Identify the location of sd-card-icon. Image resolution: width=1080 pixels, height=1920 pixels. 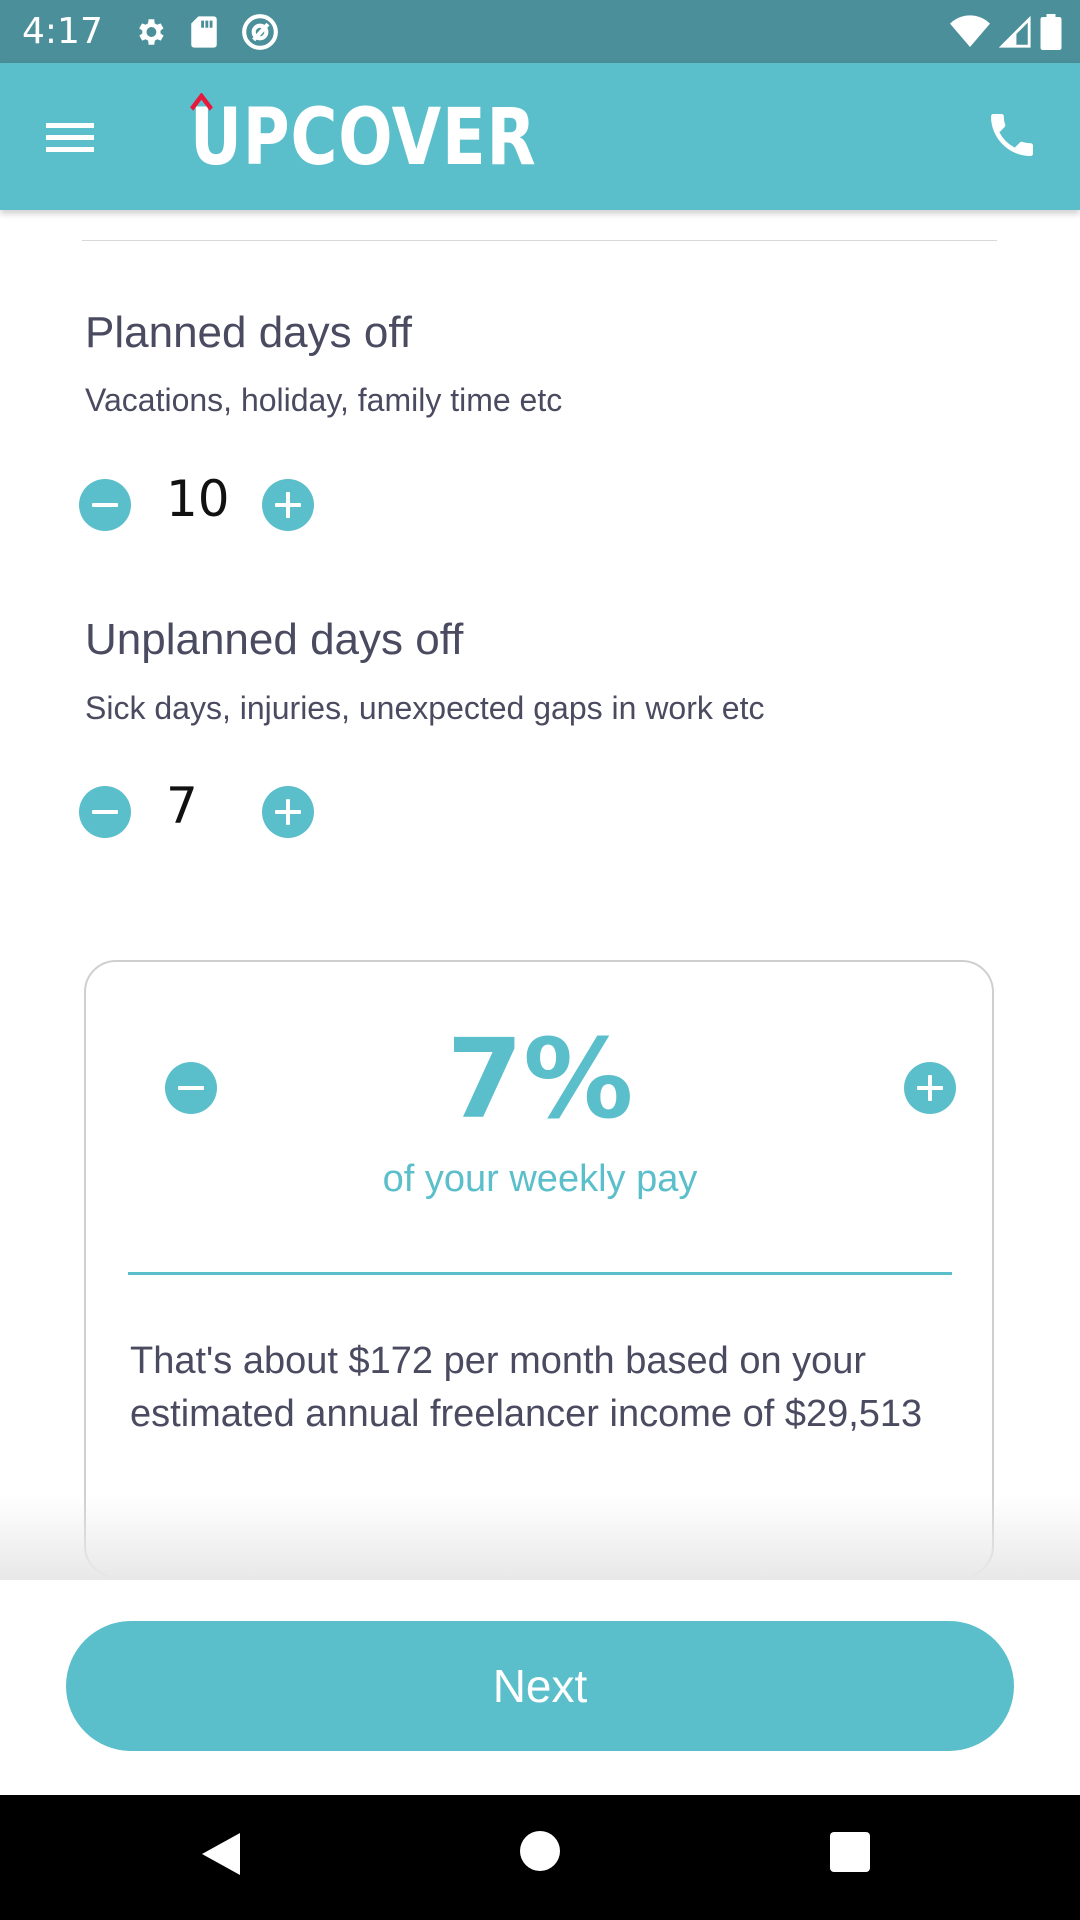
(204, 31).